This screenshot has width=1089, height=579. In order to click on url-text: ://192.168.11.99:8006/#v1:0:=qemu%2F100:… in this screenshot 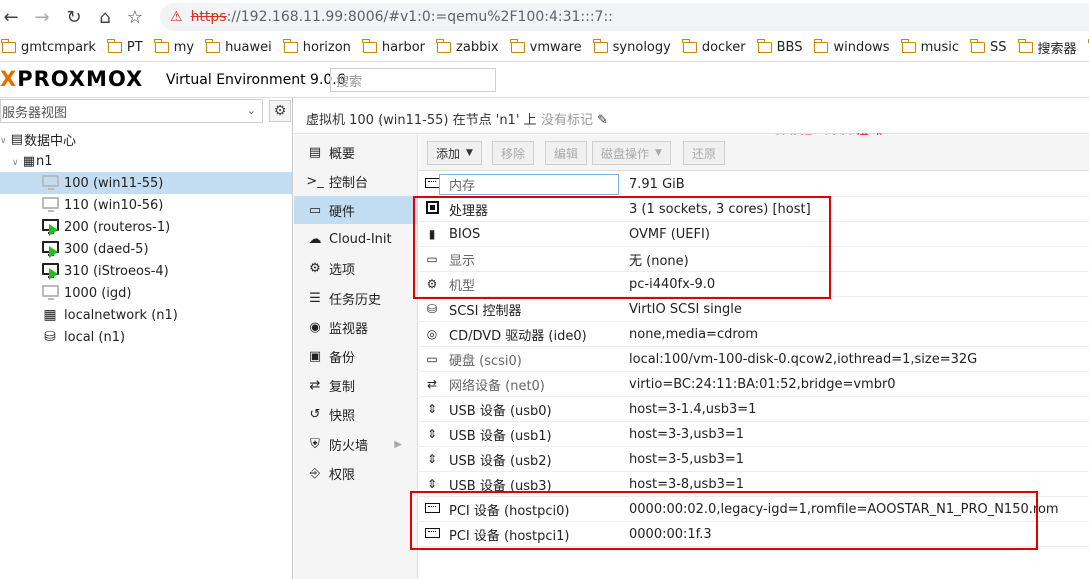, I will do `click(419, 17)`.